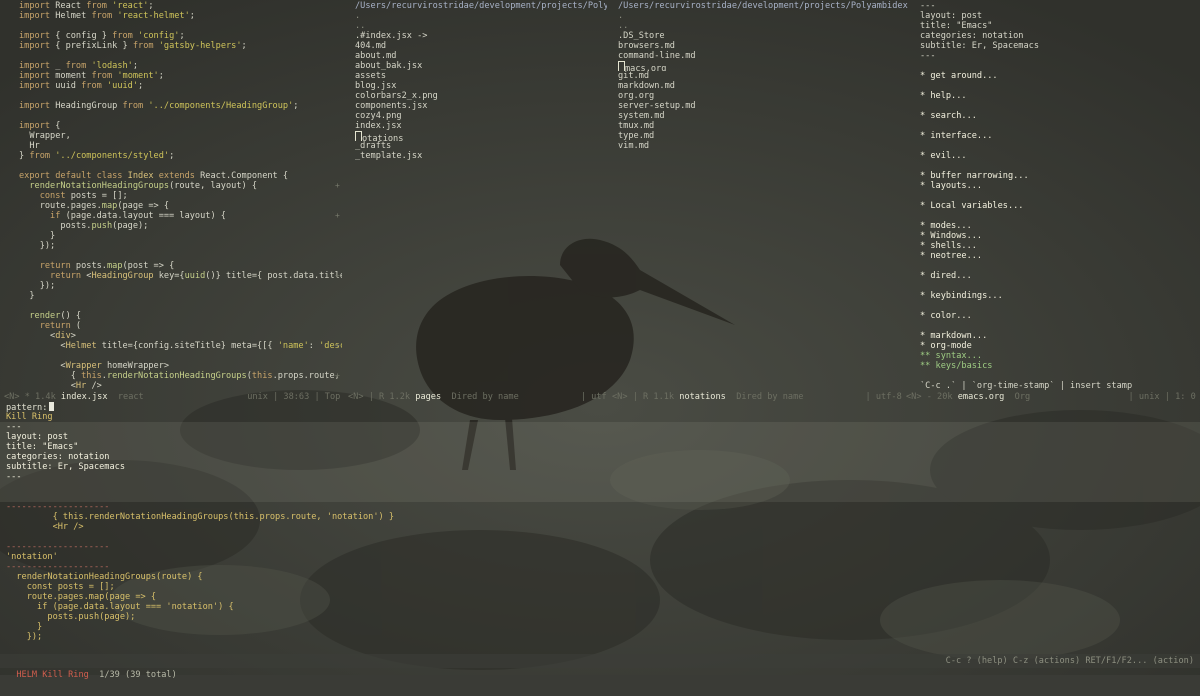 This screenshot has height=696, width=1200. I want to click on dired-entry: browsers.md, so click(763, 46).